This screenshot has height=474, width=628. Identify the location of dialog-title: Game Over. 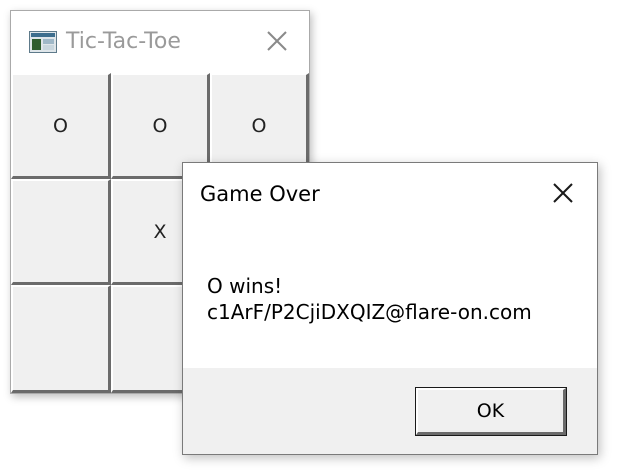
(260, 194).